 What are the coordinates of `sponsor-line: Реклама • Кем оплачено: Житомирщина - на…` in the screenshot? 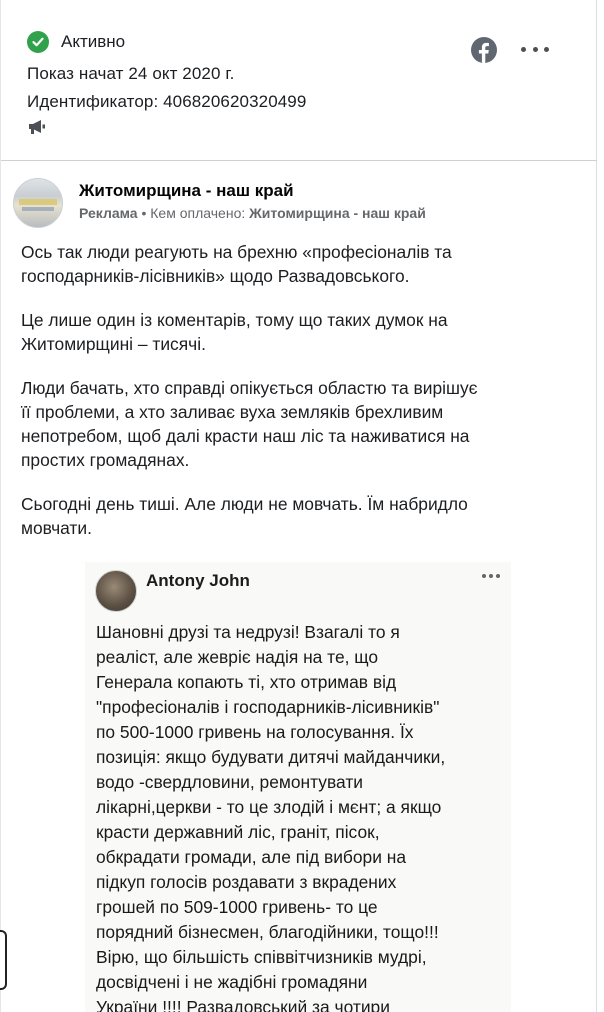 It's located at (252, 213).